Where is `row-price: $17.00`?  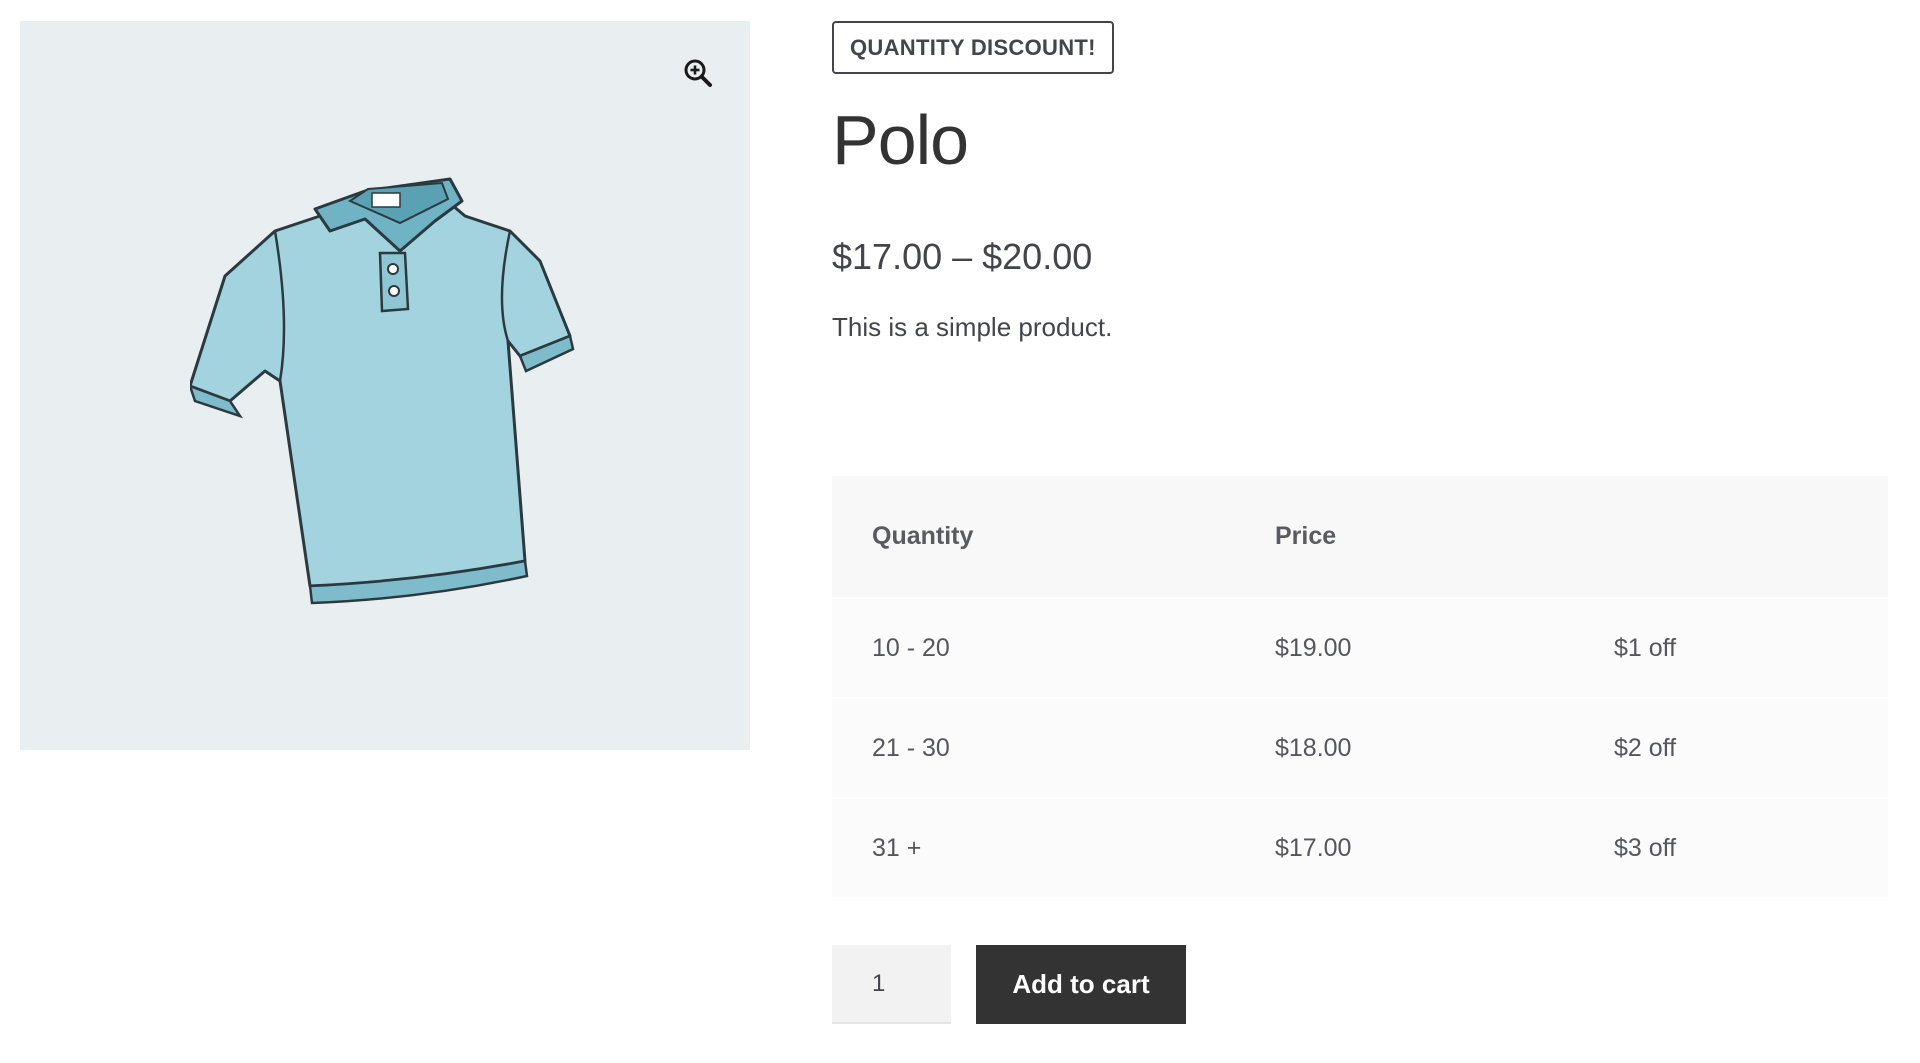 row-price: $17.00 is located at coordinates (1313, 847).